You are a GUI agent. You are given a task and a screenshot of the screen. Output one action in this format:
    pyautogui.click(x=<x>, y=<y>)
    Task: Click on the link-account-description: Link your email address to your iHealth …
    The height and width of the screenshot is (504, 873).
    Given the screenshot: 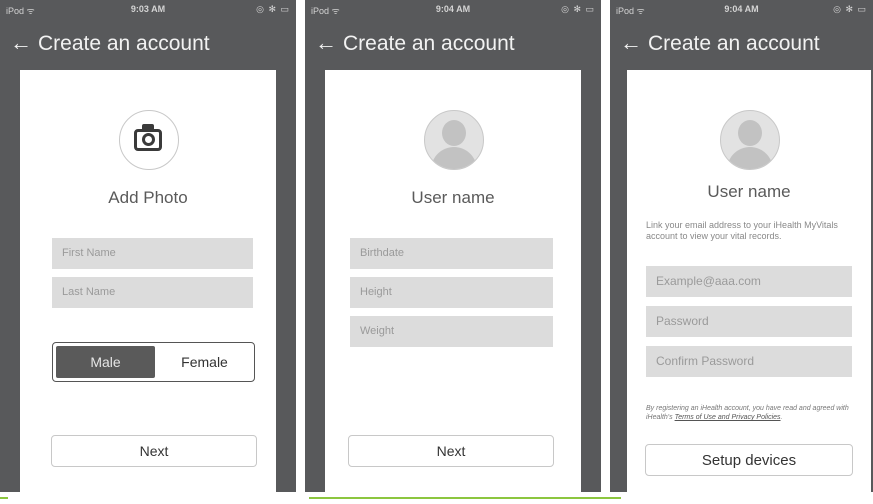 What is the action you would take?
    pyautogui.click(x=742, y=230)
    